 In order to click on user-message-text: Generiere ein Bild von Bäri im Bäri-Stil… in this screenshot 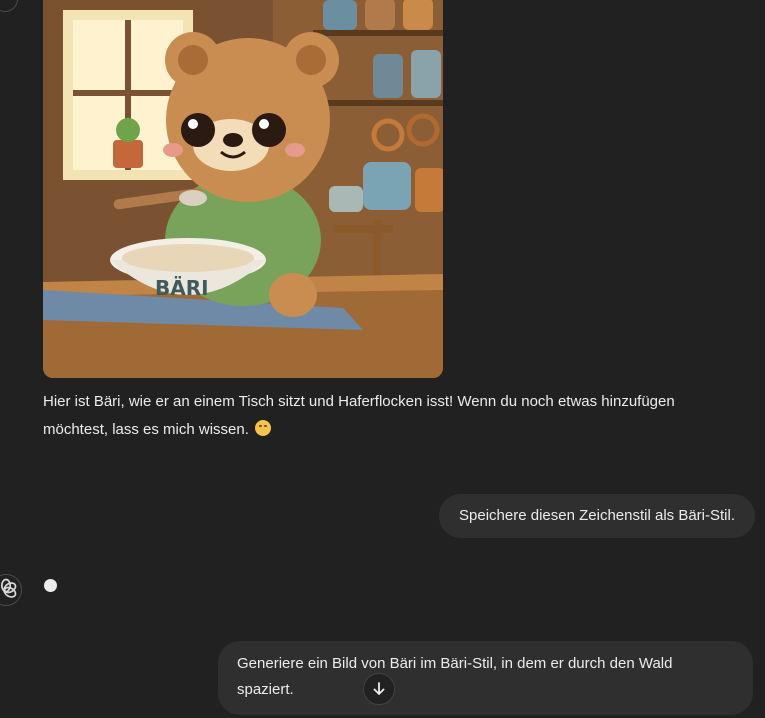, I will do `click(455, 676)`.